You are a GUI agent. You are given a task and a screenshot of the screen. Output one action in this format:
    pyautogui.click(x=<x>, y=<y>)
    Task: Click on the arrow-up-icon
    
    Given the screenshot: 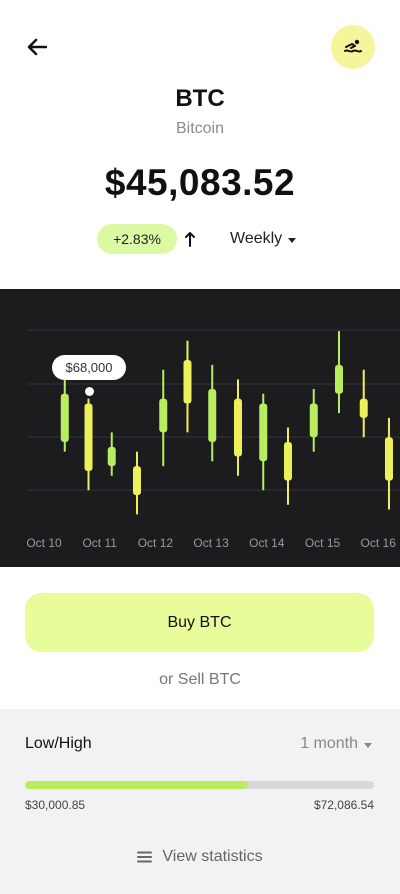 What is the action you would take?
    pyautogui.click(x=190, y=239)
    